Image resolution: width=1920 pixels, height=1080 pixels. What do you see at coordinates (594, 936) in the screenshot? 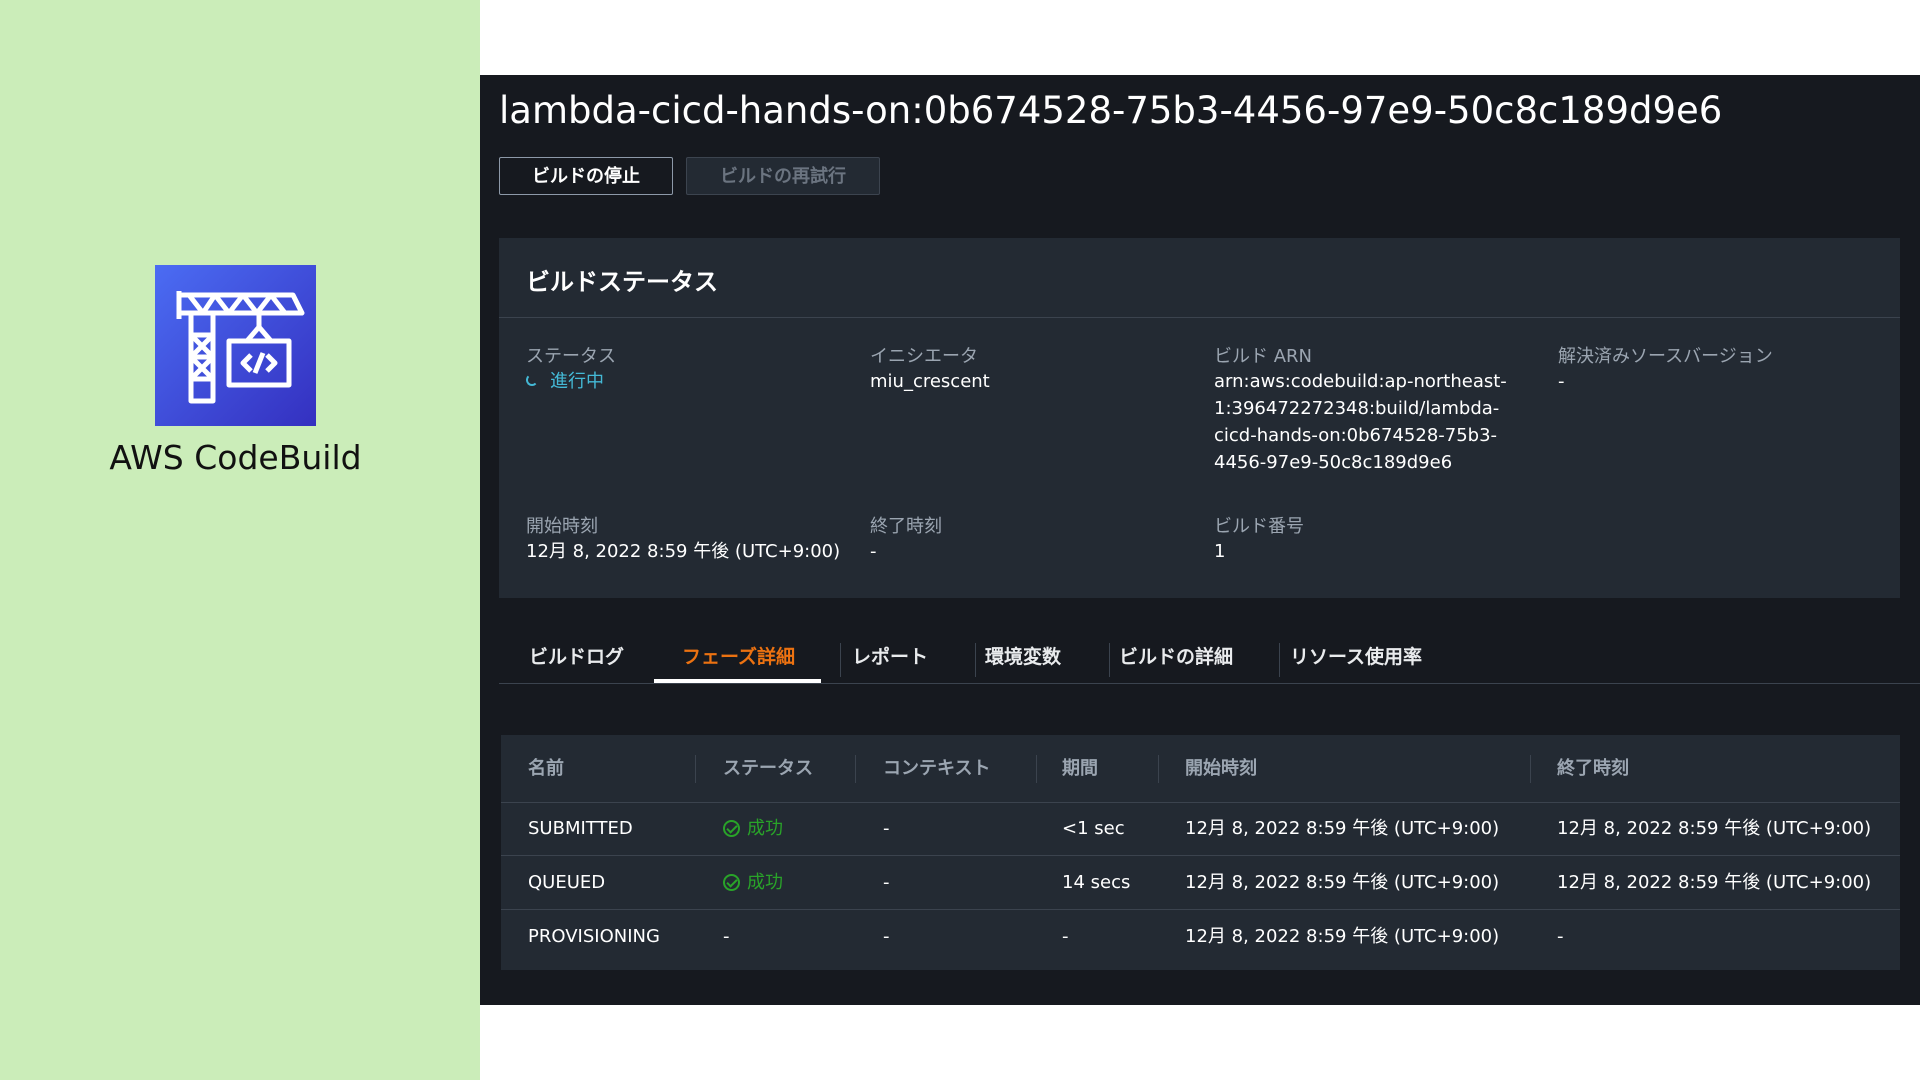
I see `phase-name: PROVISIONING` at bounding box center [594, 936].